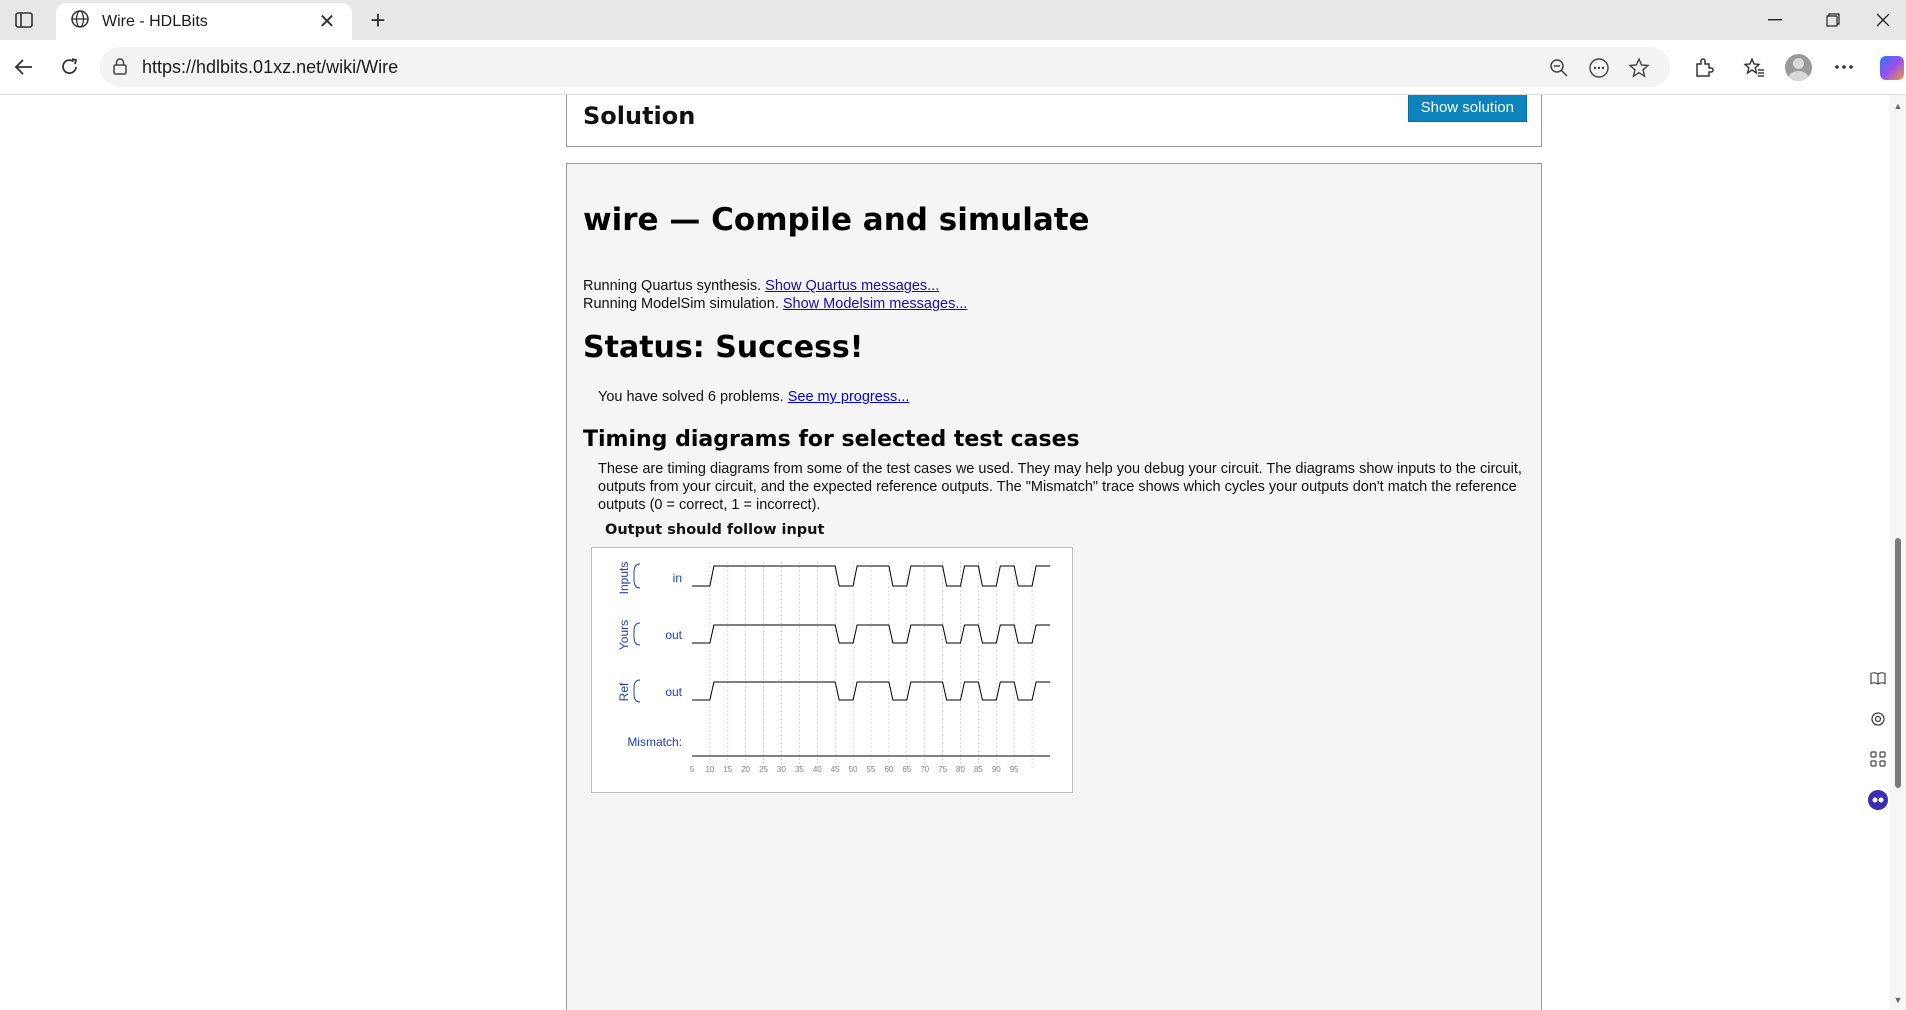 The image size is (1906, 1010). I want to click on address-bar: https://hdlbits.01xz.net/wiki/Wire, so click(885, 67).